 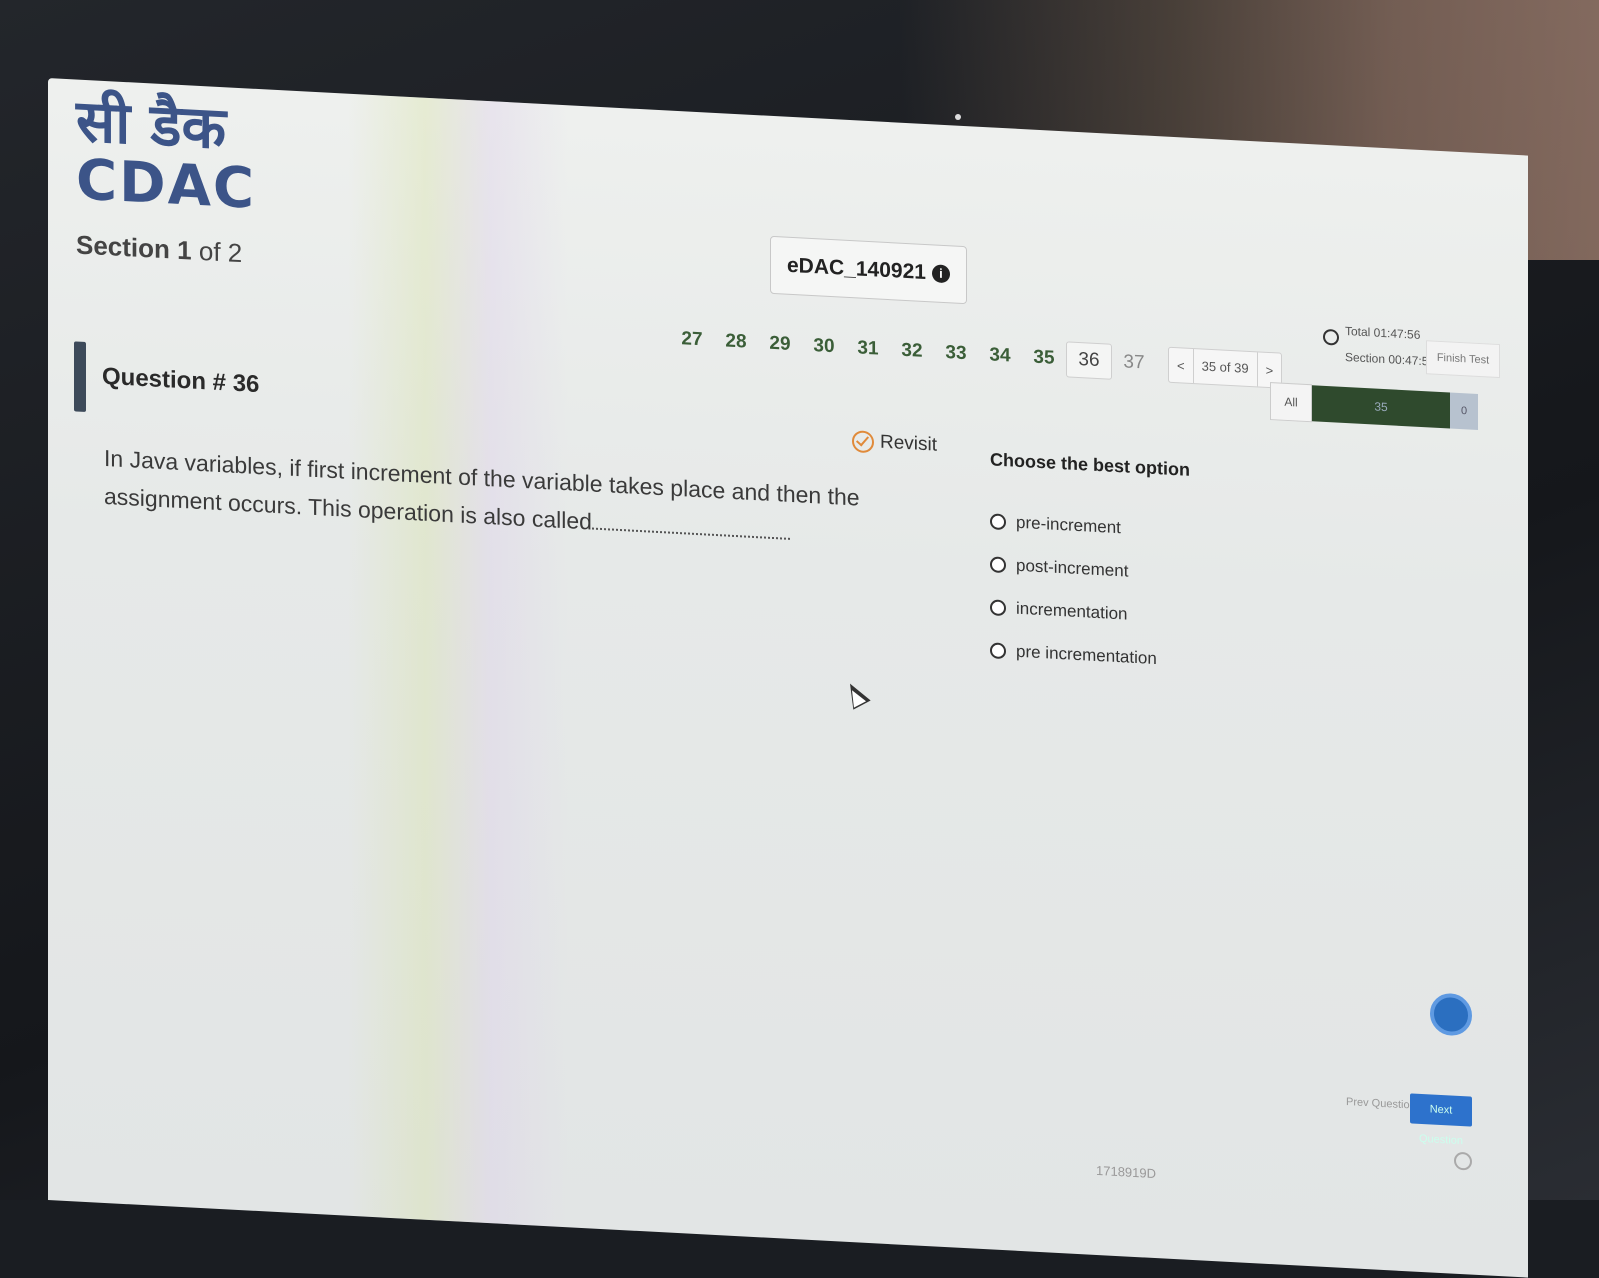 I want to click on filter-all-button: All, so click(x=1291, y=402).